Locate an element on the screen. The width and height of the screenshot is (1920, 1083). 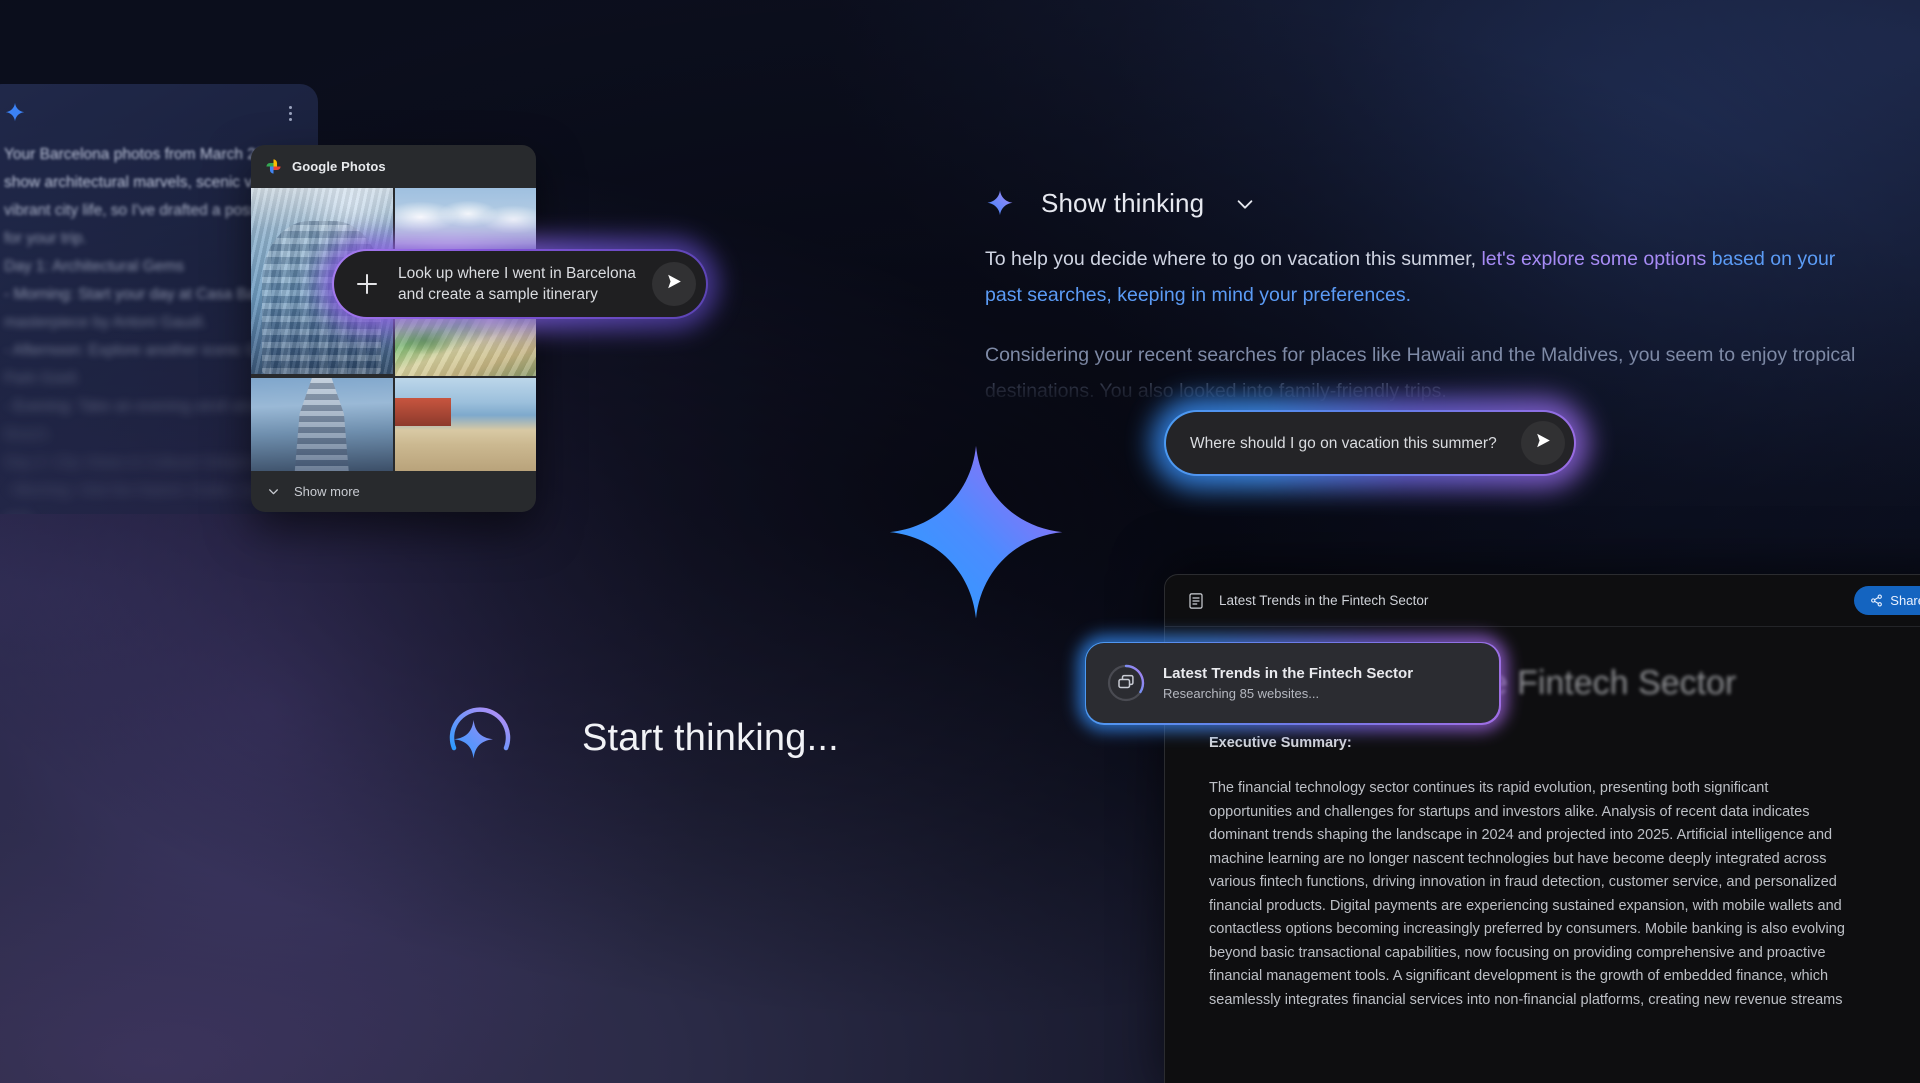
google-photos-logo-icon is located at coordinates (273, 166).